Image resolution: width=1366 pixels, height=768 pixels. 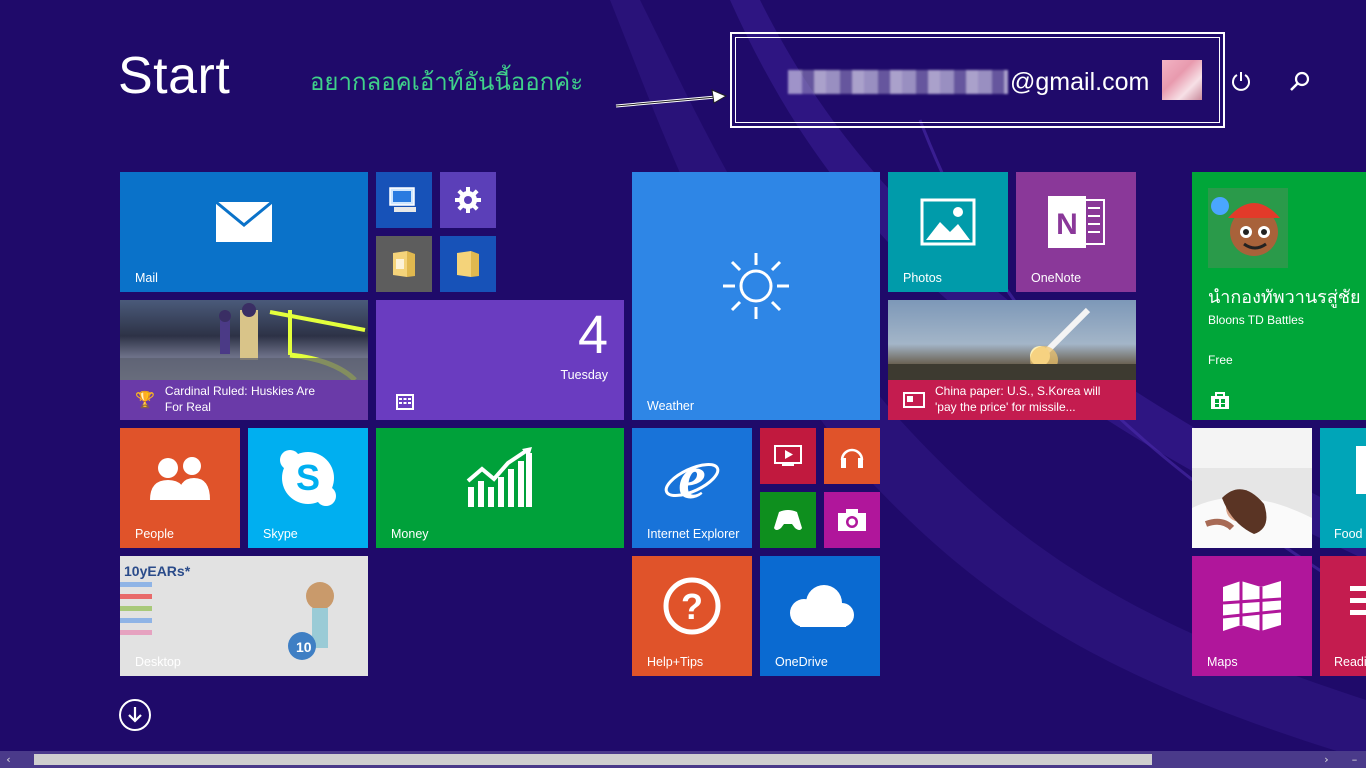 I want to click on scroll-thumb, so click(x=593, y=759).